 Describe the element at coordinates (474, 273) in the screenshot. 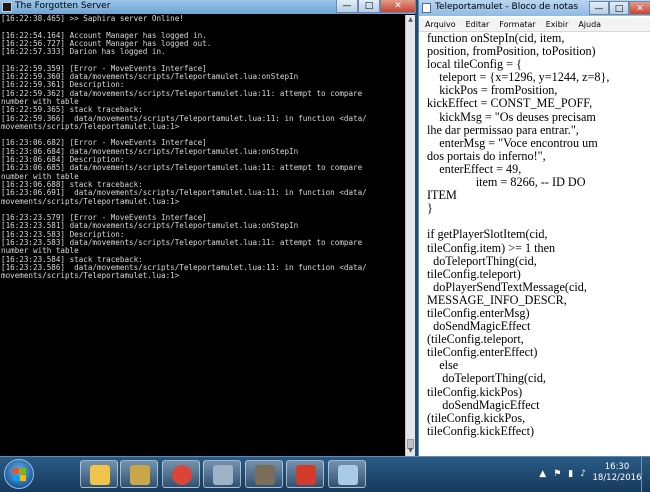

I see `code-line: tileConfig.teleport)` at that location.